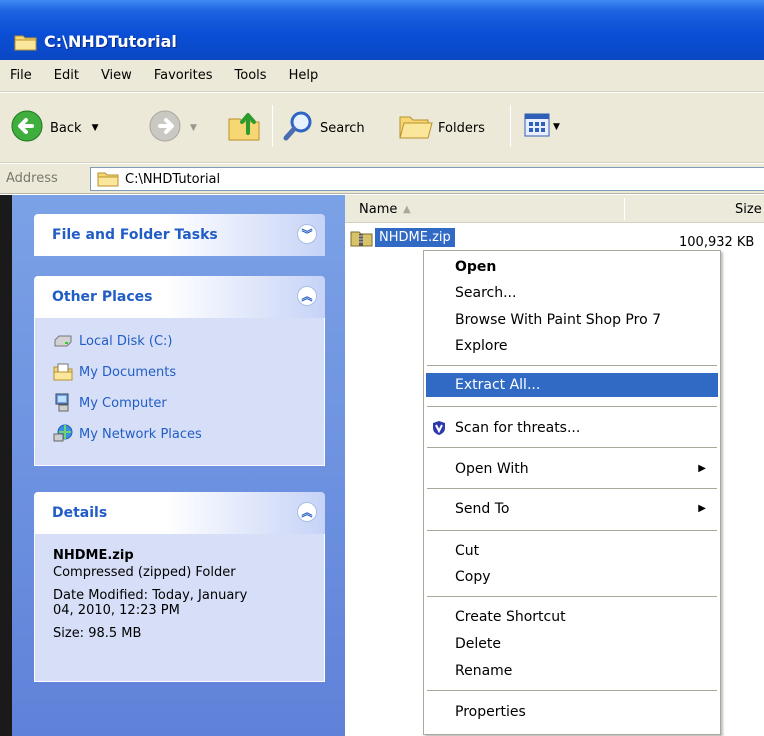 The image size is (764, 736). Describe the element at coordinates (128, 372) in the screenshot. I see `place-label: My Documents` at that location.